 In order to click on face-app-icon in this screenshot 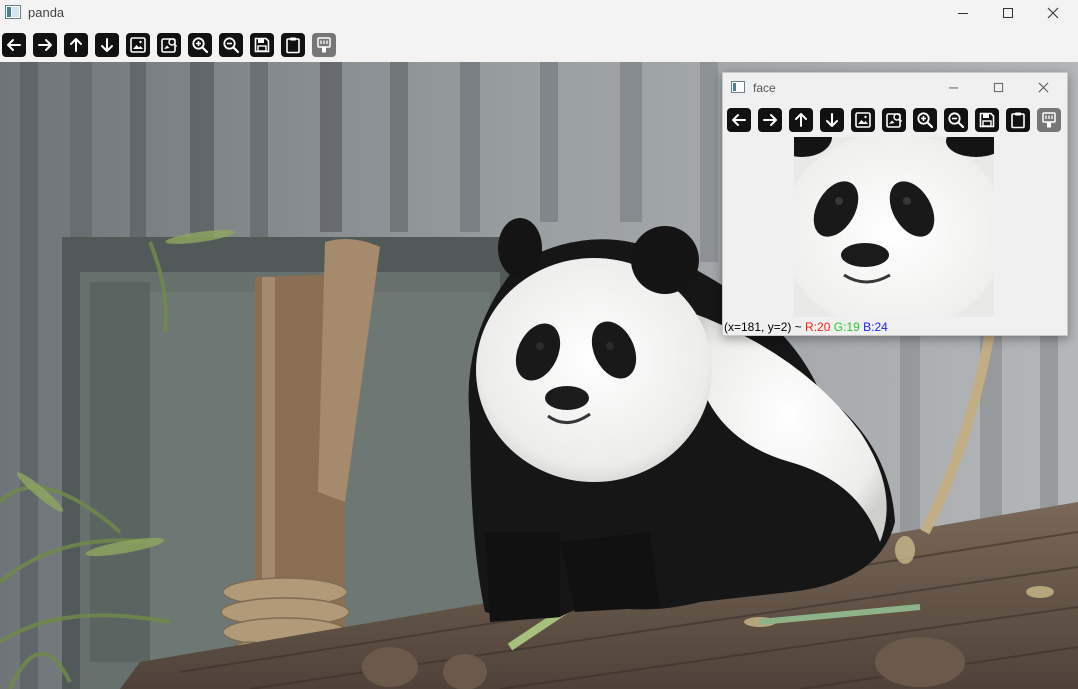, I will do `click(738, 87)`.